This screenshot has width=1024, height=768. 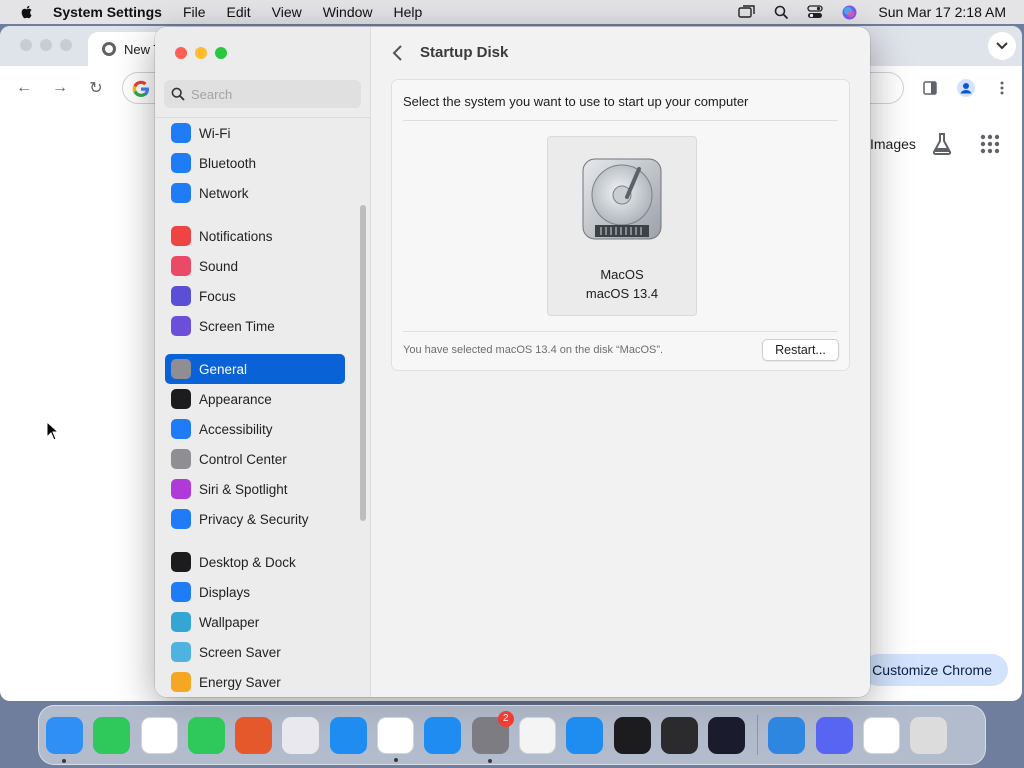 I want to click on facetime-icon, so click(x=112, y=735).